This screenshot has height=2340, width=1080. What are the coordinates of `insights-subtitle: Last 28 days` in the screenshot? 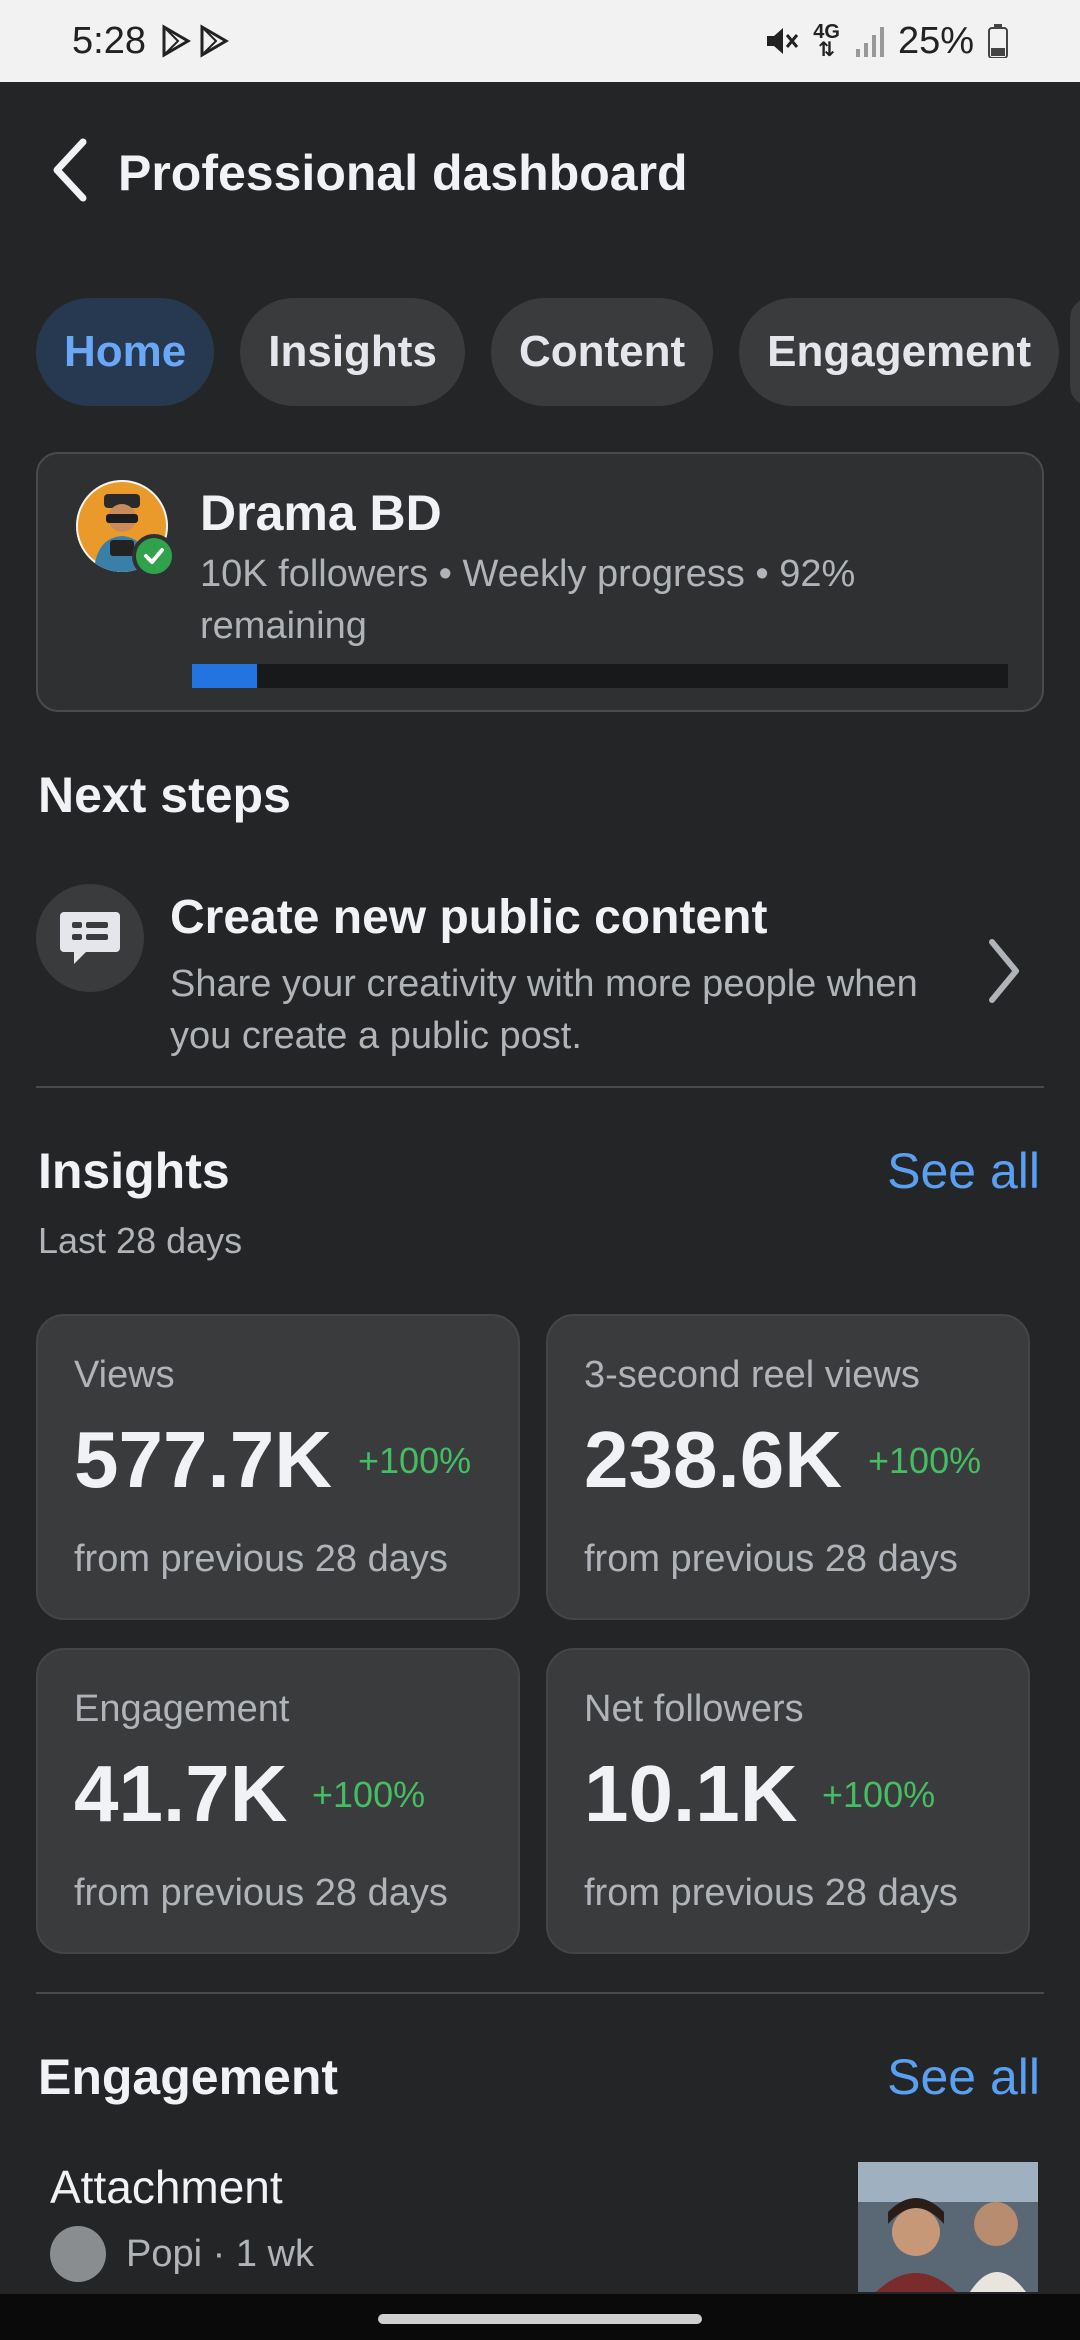 It's located at (140, 1240).